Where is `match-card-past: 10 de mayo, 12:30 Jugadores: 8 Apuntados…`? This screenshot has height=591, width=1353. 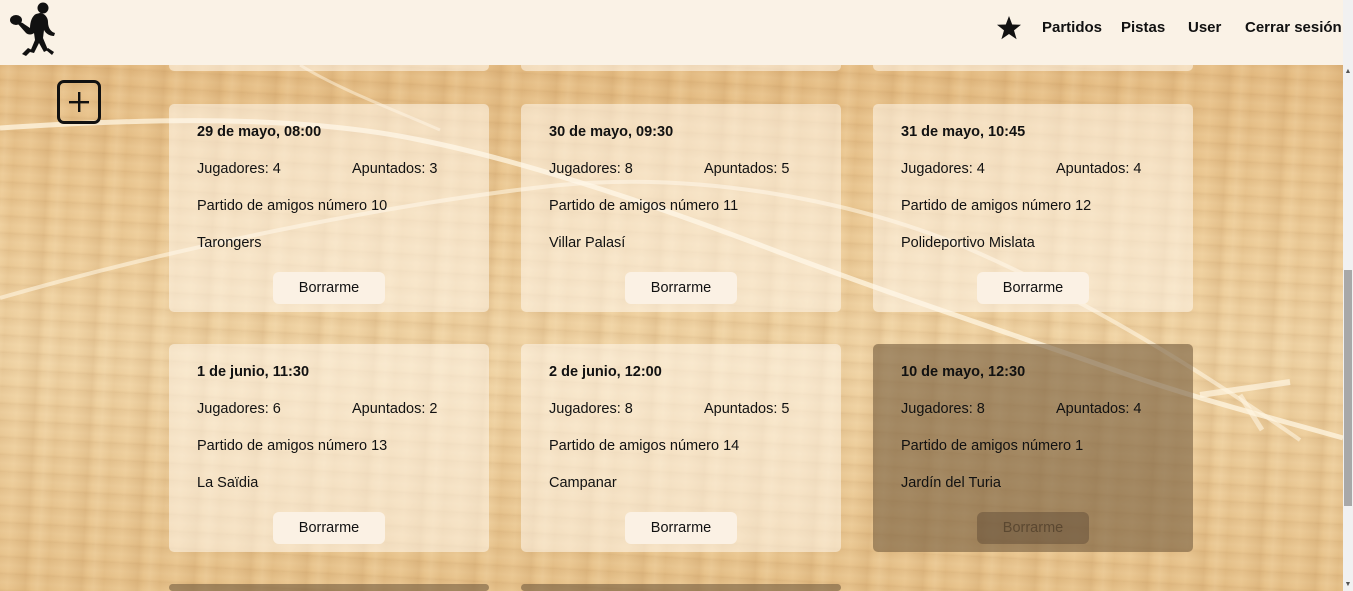
match-card-past: 10 de mayo, 12:30 Jugadores: 8 Apuntados… is located at coordinates (1033, 448).